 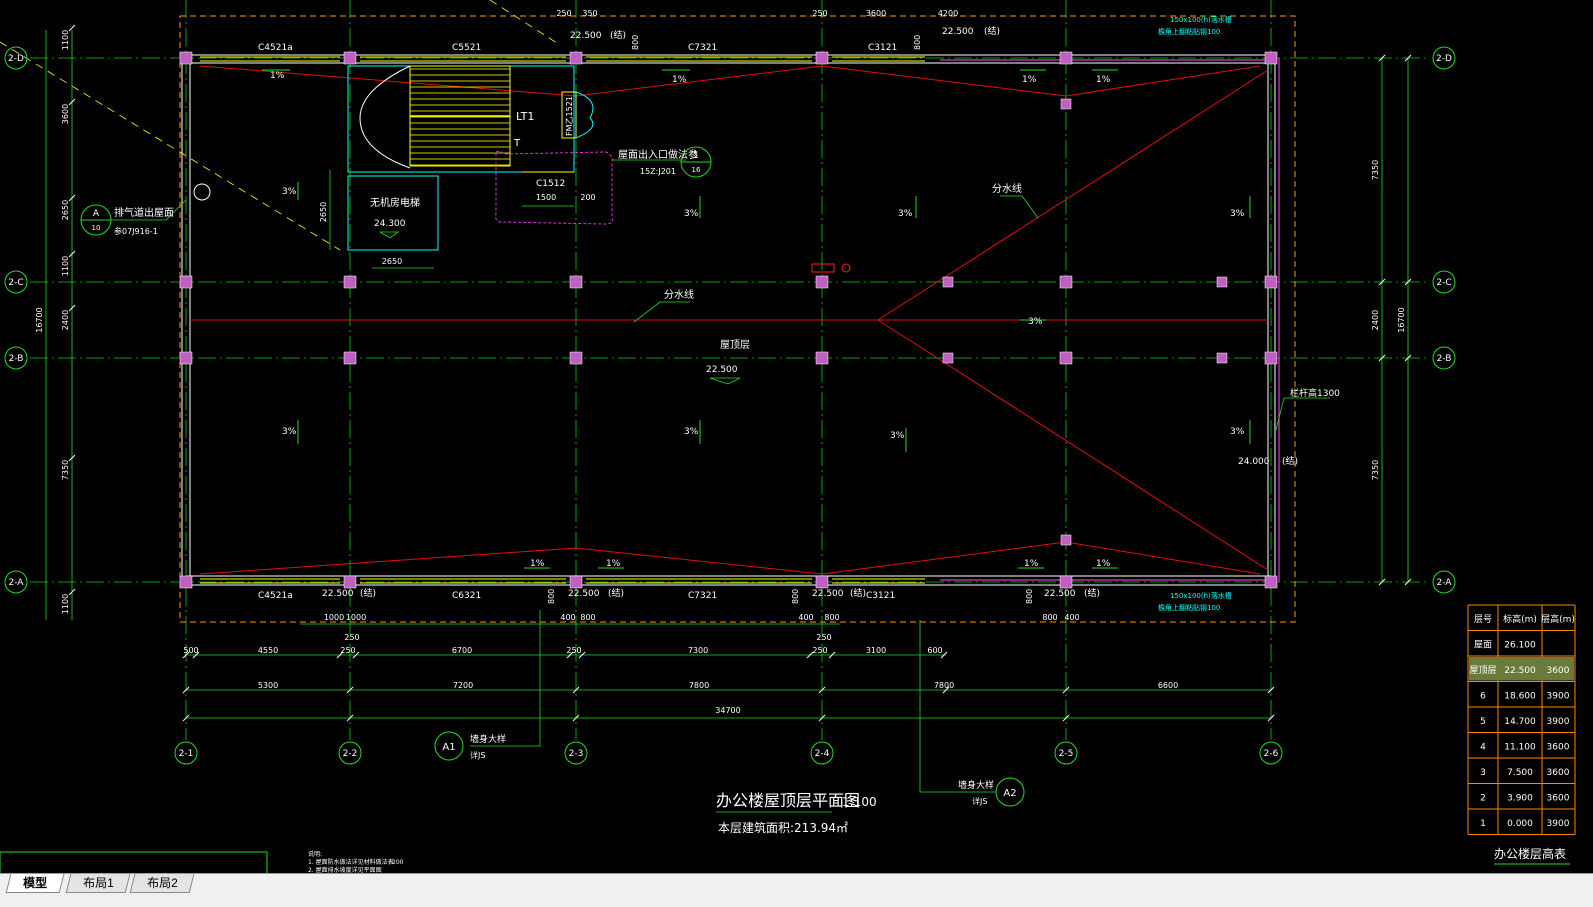 I want to click on tab-model-label: 模型, so click(x=35, y=883).